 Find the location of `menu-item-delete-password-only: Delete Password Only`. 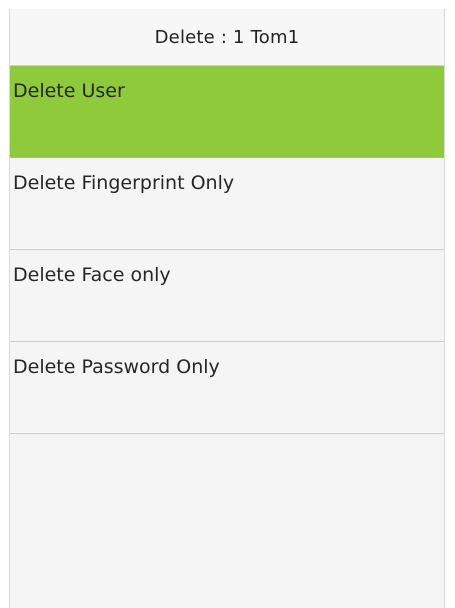

menu-item-delete-password-only: Delete Password Only is located at coordinates (227, 388).